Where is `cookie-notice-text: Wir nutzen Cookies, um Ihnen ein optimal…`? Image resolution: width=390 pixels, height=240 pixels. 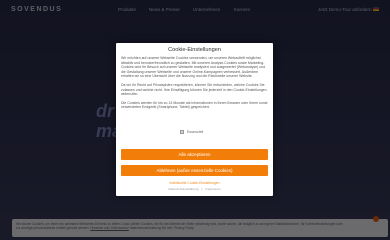 cookie-notice-text: Wir nutzen Cookies, um Ihnen ein optimal… is located at coordinates (181, 226).